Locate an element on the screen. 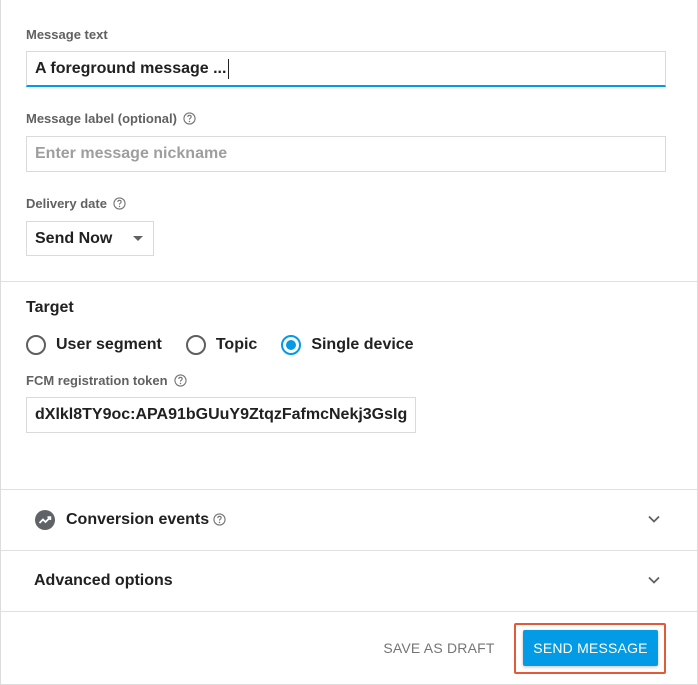 Image resolution: width=698 pixels, height=685 pixels. advanced-options-accordion: Advanced options is located at coordinates (349, 581).